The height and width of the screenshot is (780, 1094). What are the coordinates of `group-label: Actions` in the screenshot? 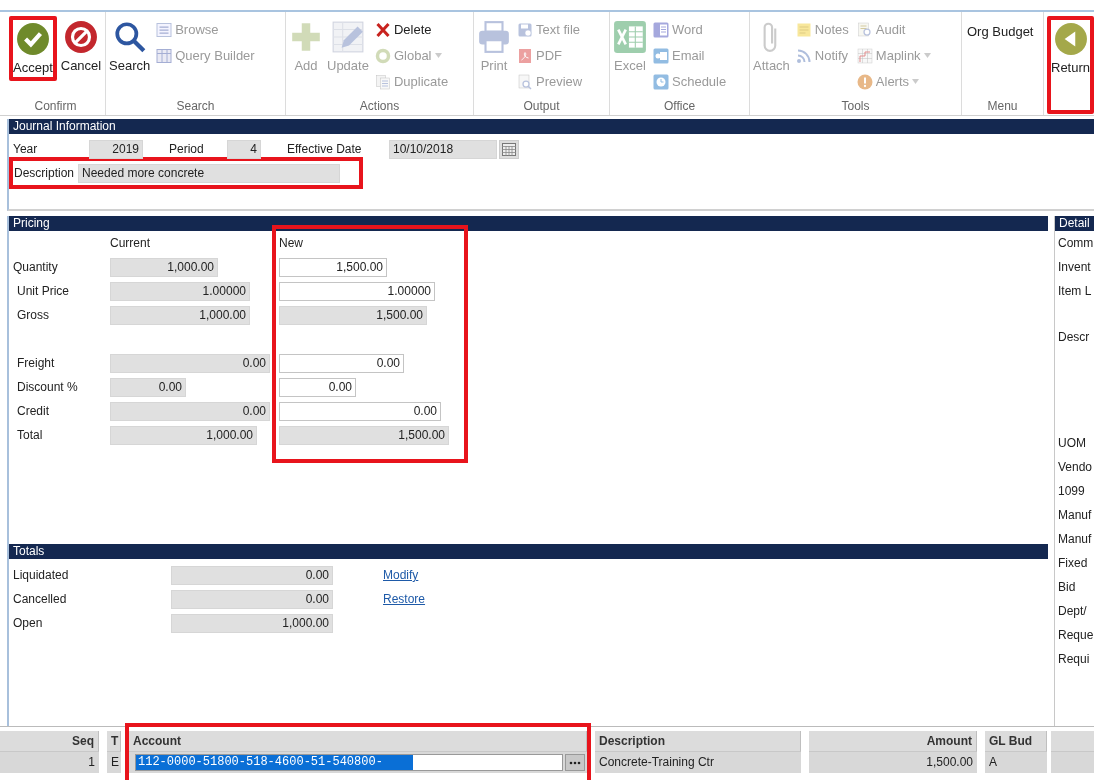 It's located at (379, 107).